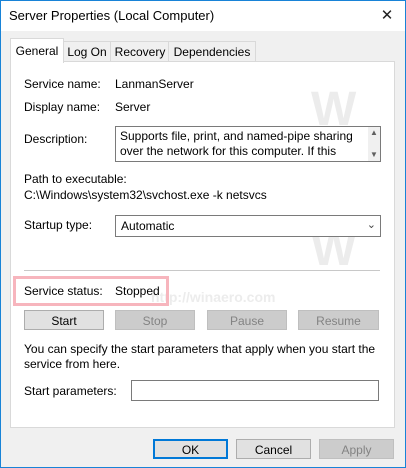  I want to click on start-params-label: Start parameters:, so click(70, 391).